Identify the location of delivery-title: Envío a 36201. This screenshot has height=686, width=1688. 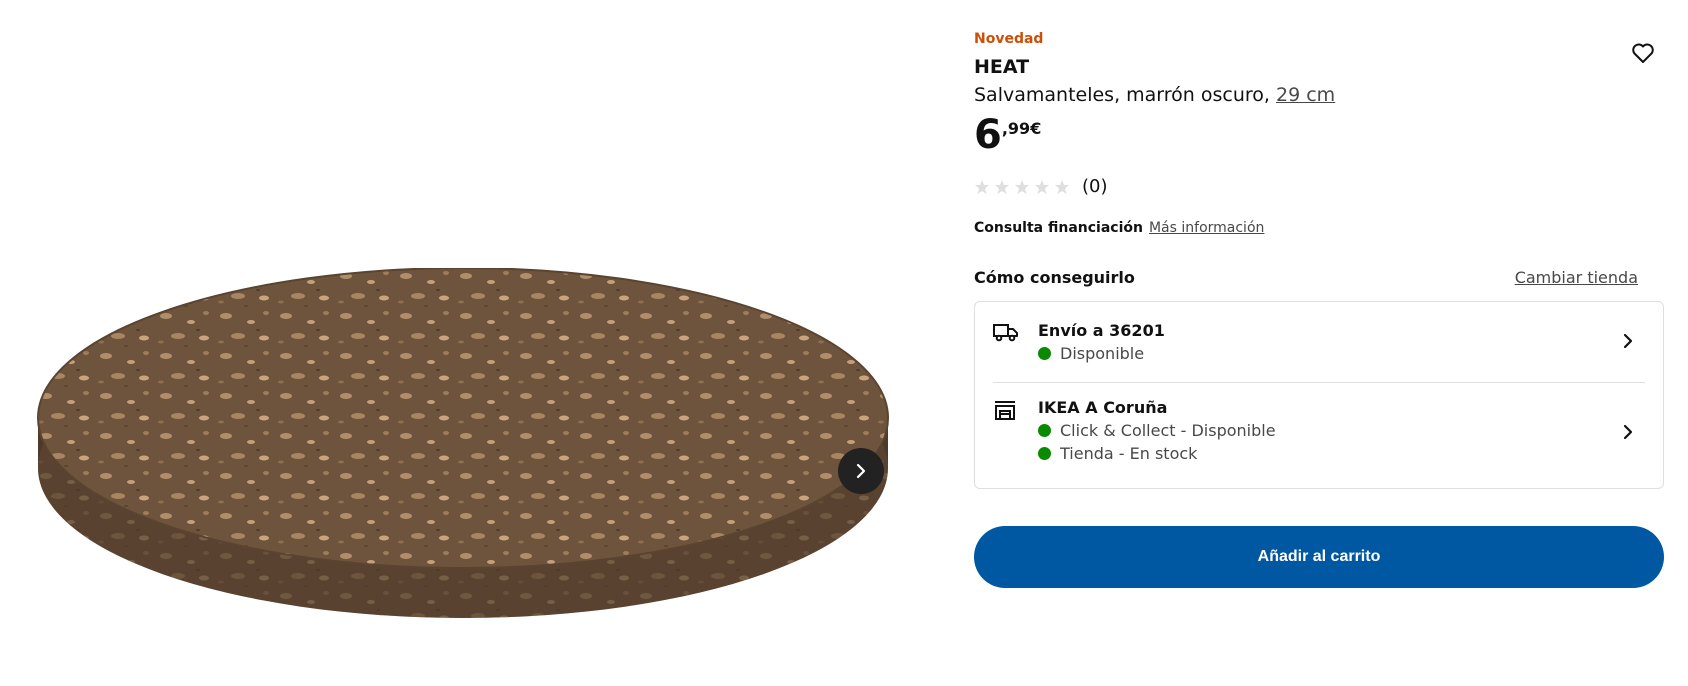
(1101, 330).